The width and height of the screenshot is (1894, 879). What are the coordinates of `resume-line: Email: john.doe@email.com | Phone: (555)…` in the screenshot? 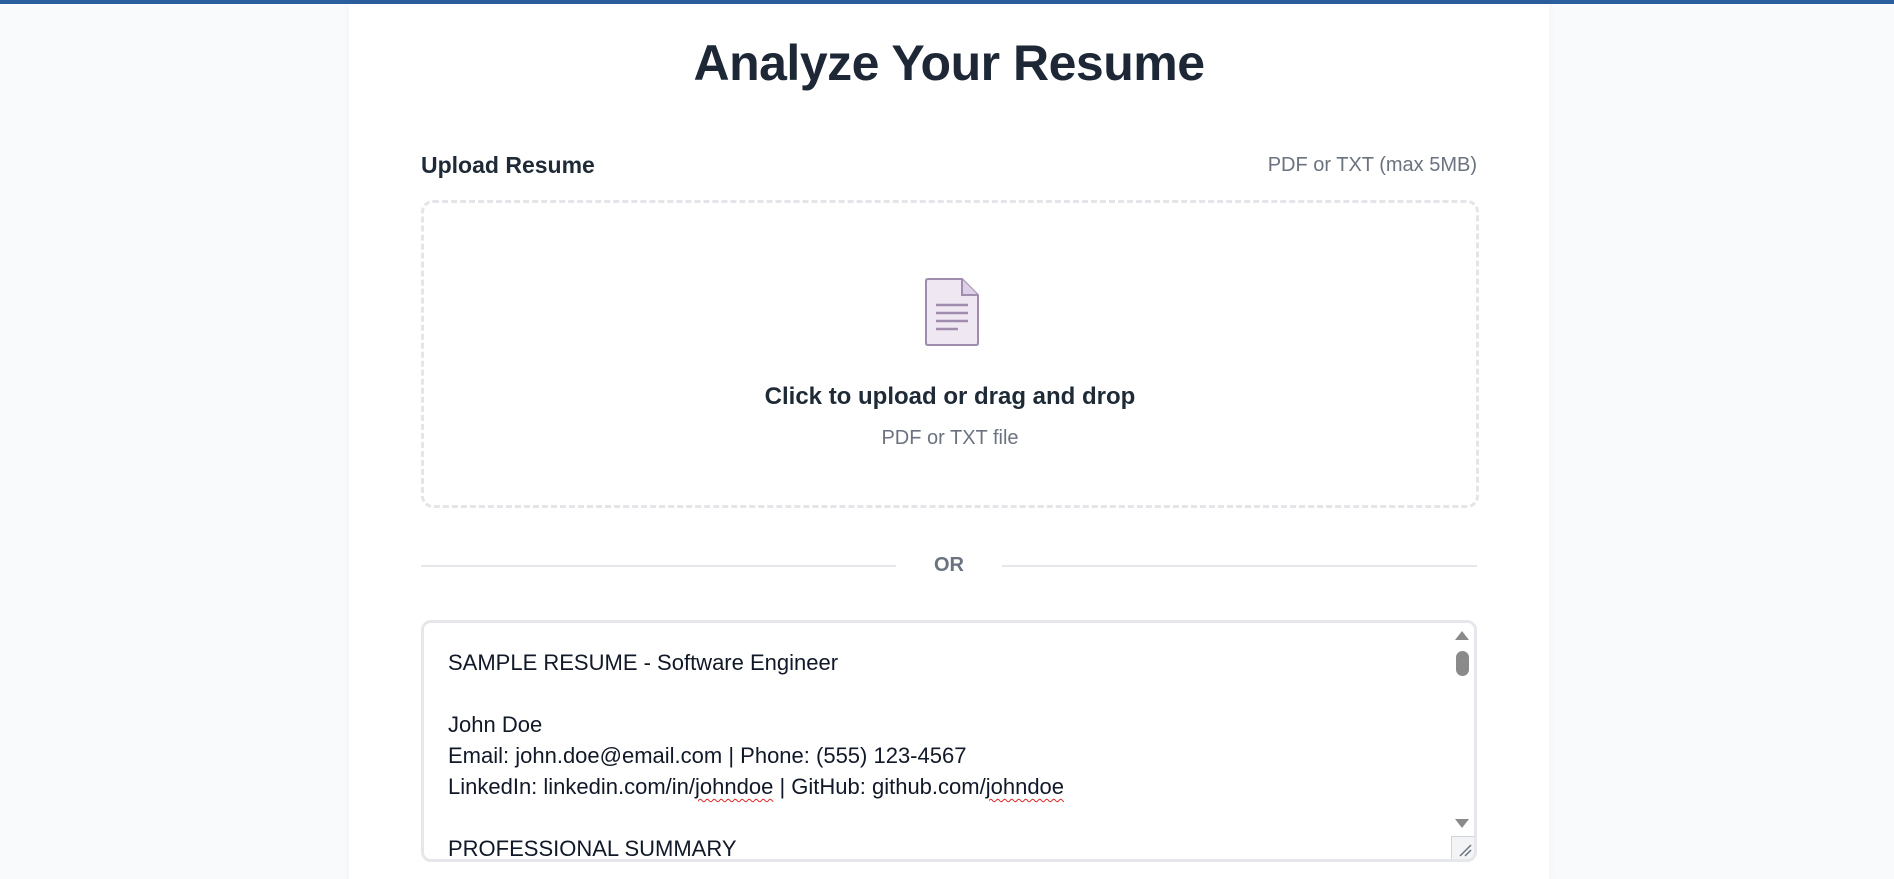 It's located at (707, 755).